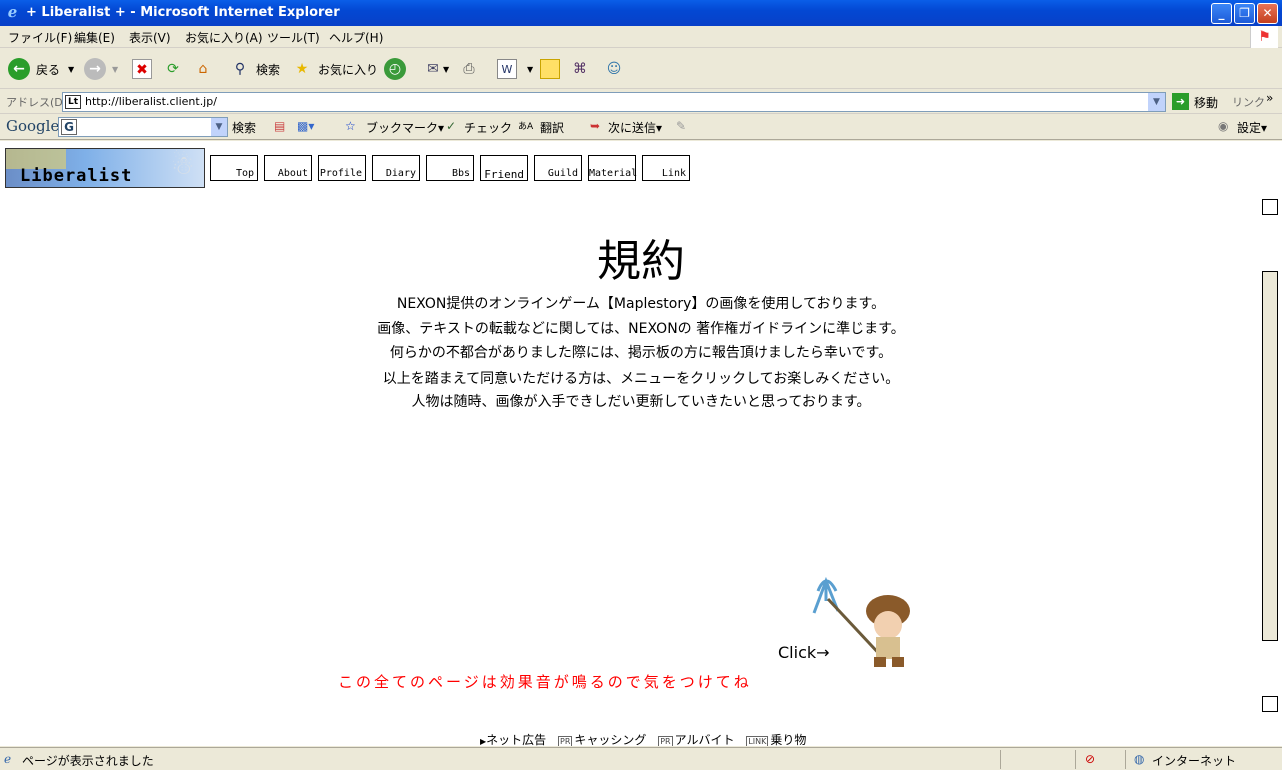 This screenshot has width=1282, height=770. Describe the element at coordinates (40, 37) in the screenshot. I see `menu-file: ファイル(F)` at that location.